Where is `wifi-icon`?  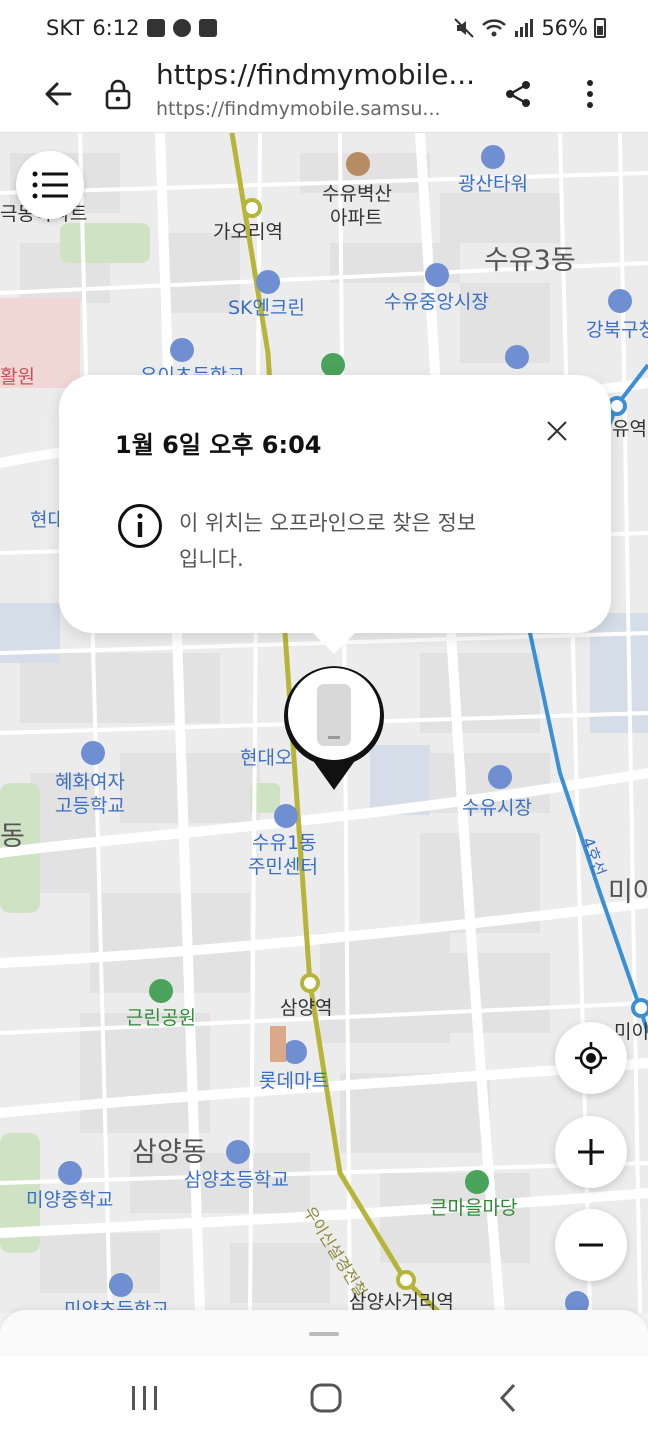 wifi-icon is located at coordinates (494, 28).